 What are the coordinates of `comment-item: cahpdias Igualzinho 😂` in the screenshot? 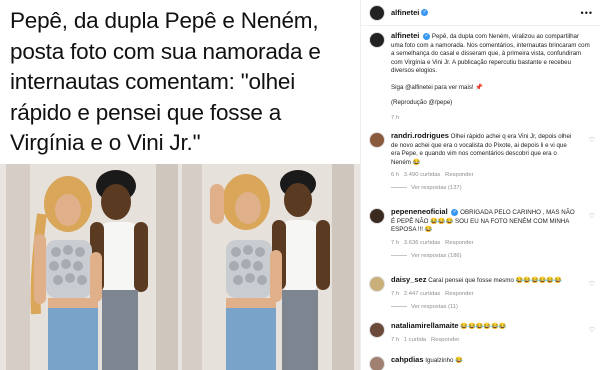 It's located at (480, 362).